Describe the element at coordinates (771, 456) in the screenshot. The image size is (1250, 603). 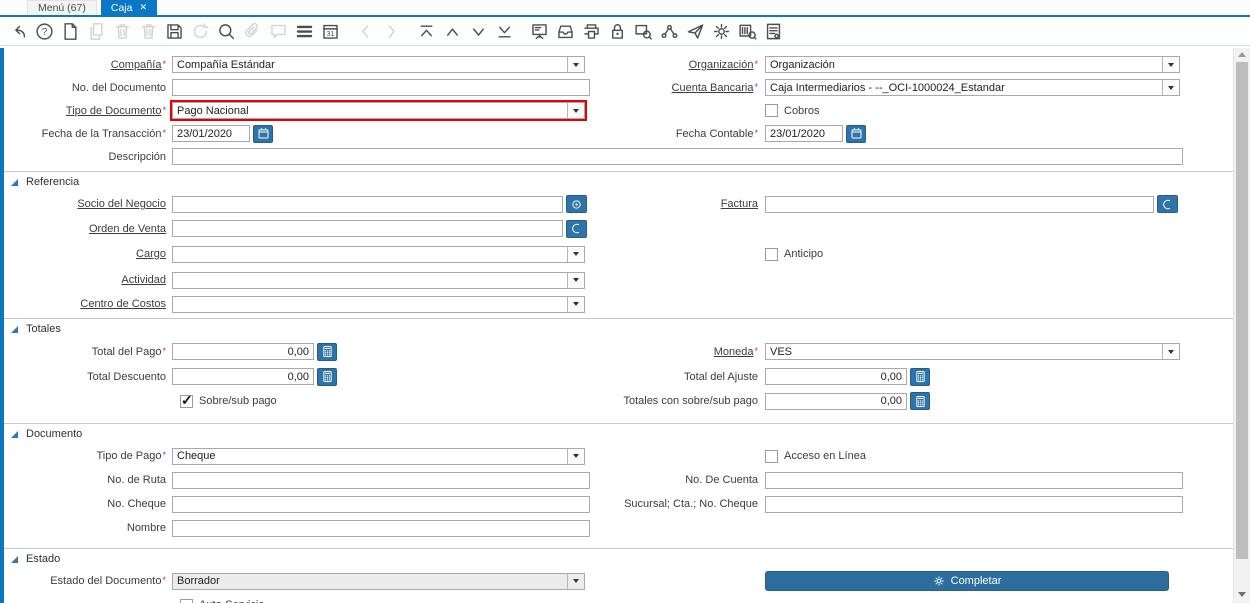
I see `acceso-linea-checkbox` at that location.